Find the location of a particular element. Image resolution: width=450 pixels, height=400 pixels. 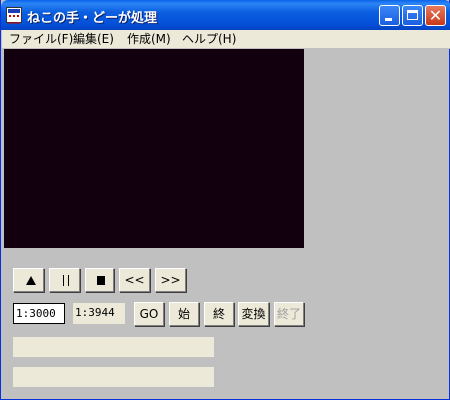

play-button is located at coordinates (28, 280).